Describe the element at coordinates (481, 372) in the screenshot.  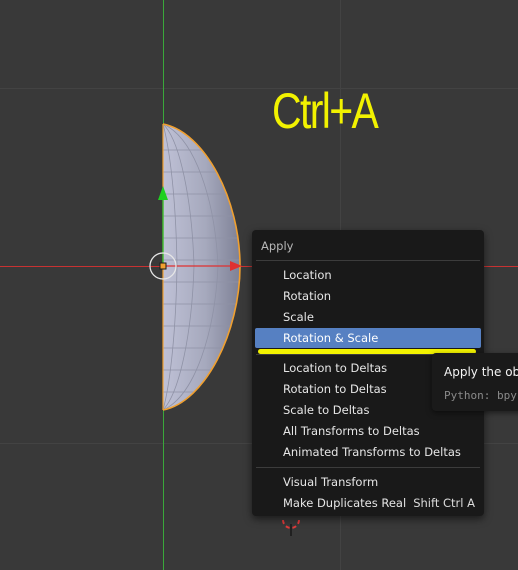
I see `tooltip-title: Apply the obj` at that location.